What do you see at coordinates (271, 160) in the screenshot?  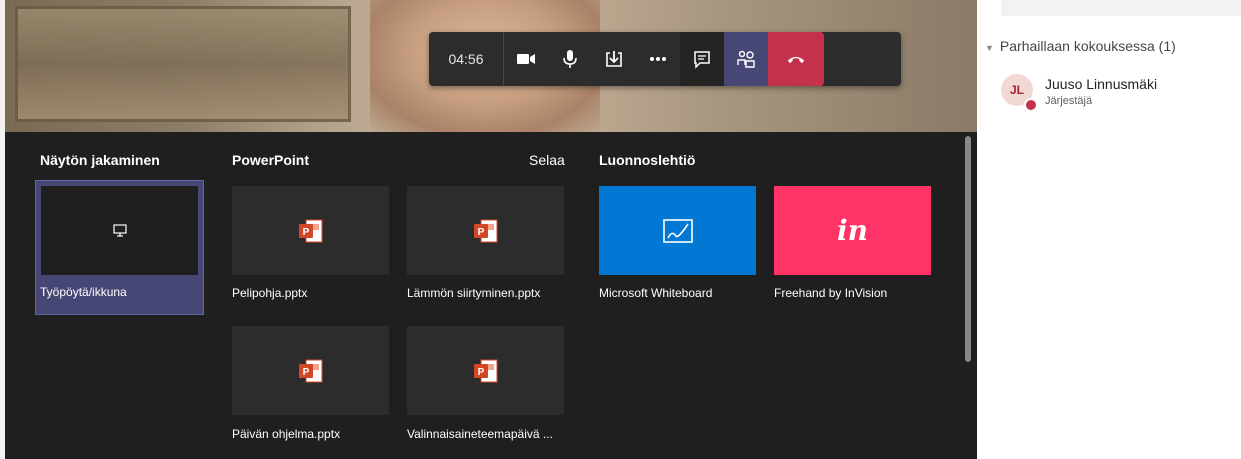 I see `powerpoint-heading: PowerPoint` at bounding box center [271, 160].